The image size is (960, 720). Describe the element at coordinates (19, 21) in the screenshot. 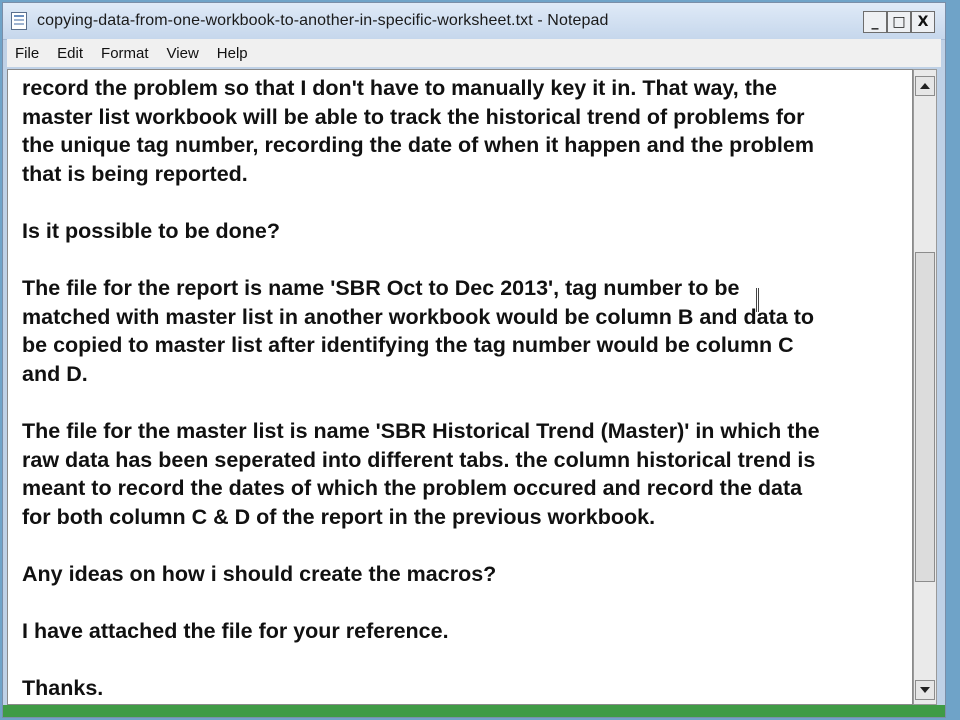

I see `notepad-icon` at that location.